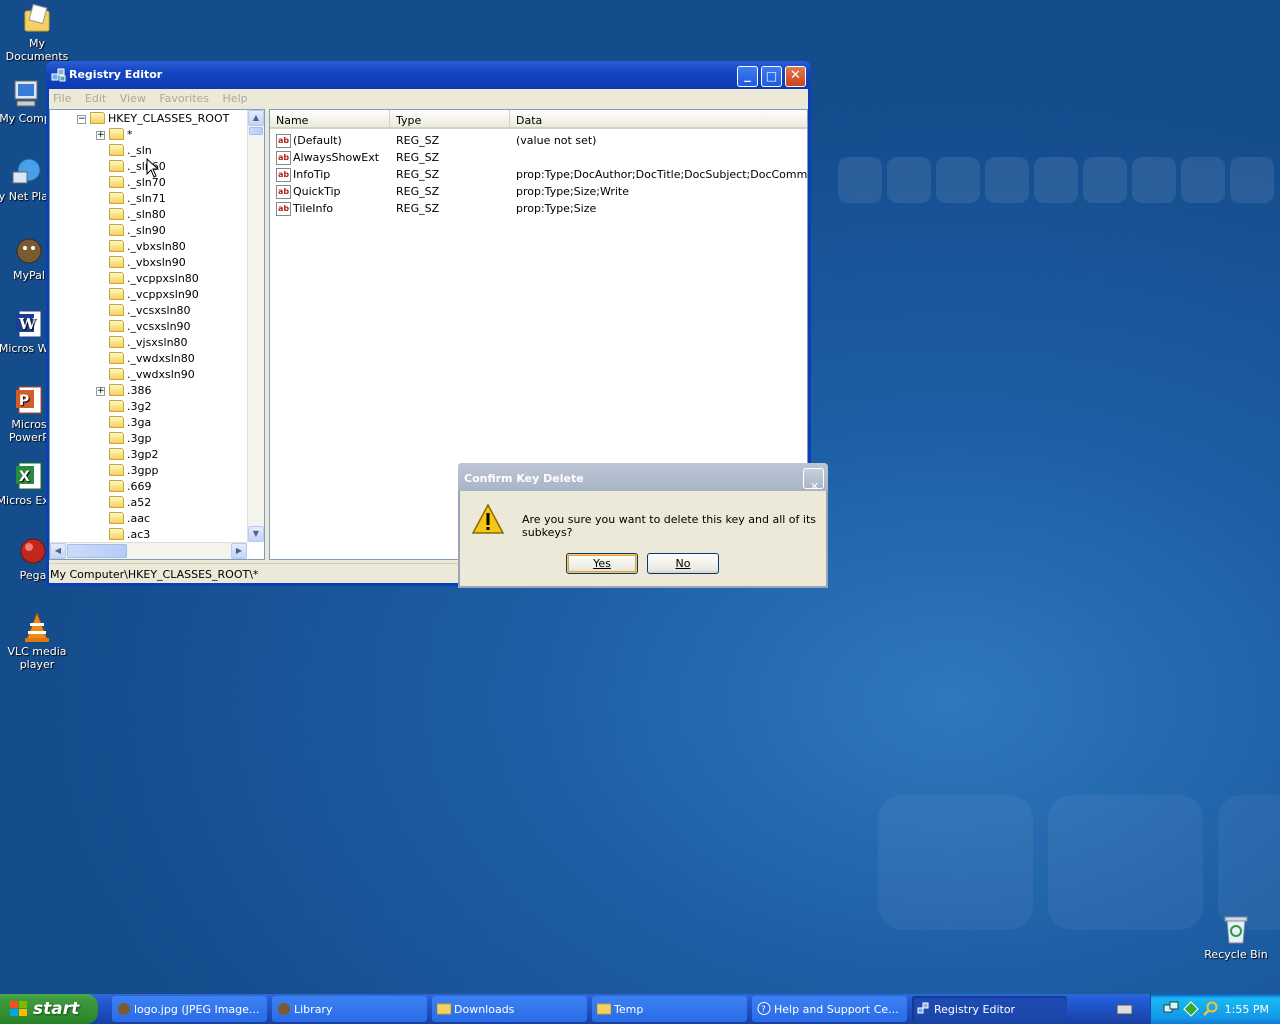 The width and height of the screenshot is (1280, 1024). What do you see at coordinates (669, 1009) in the screenshot?
I see `task-temp: Temp` at bounding box center [669, 1009].